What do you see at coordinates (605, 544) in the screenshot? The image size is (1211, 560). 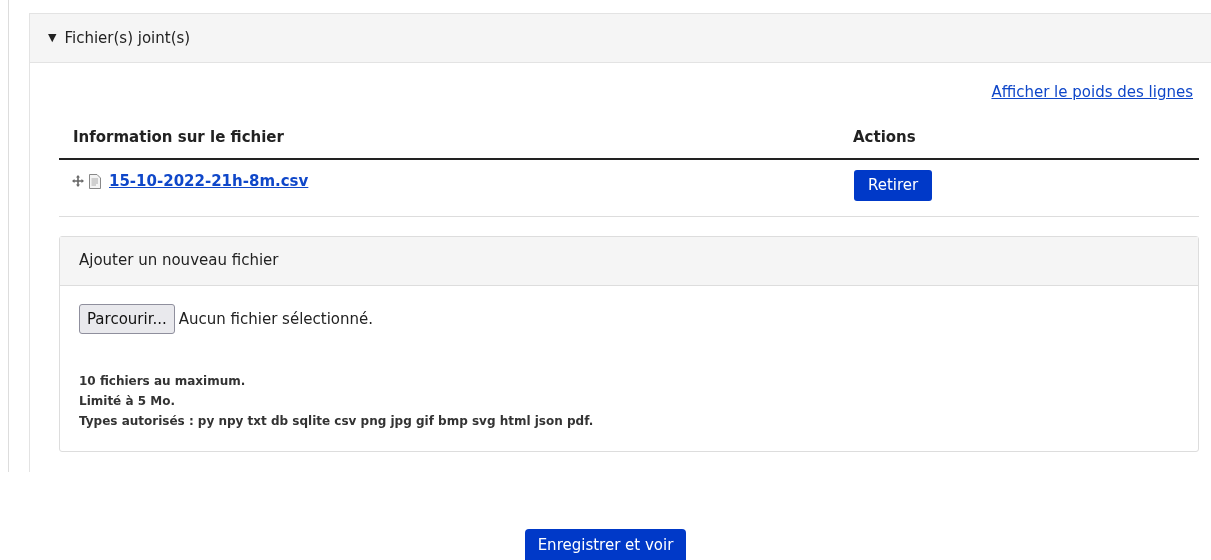 I see `save-button: Enregistrer et voir` at bounding box center [605, 544].